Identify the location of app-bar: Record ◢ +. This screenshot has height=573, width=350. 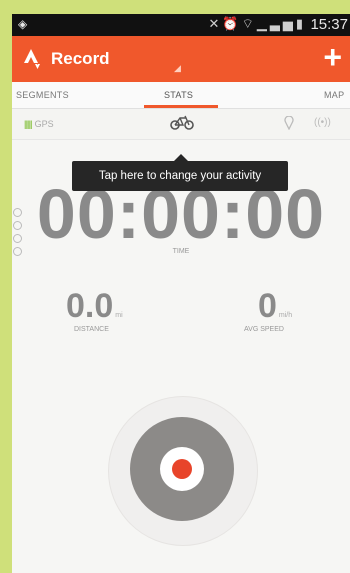
(181, 59).